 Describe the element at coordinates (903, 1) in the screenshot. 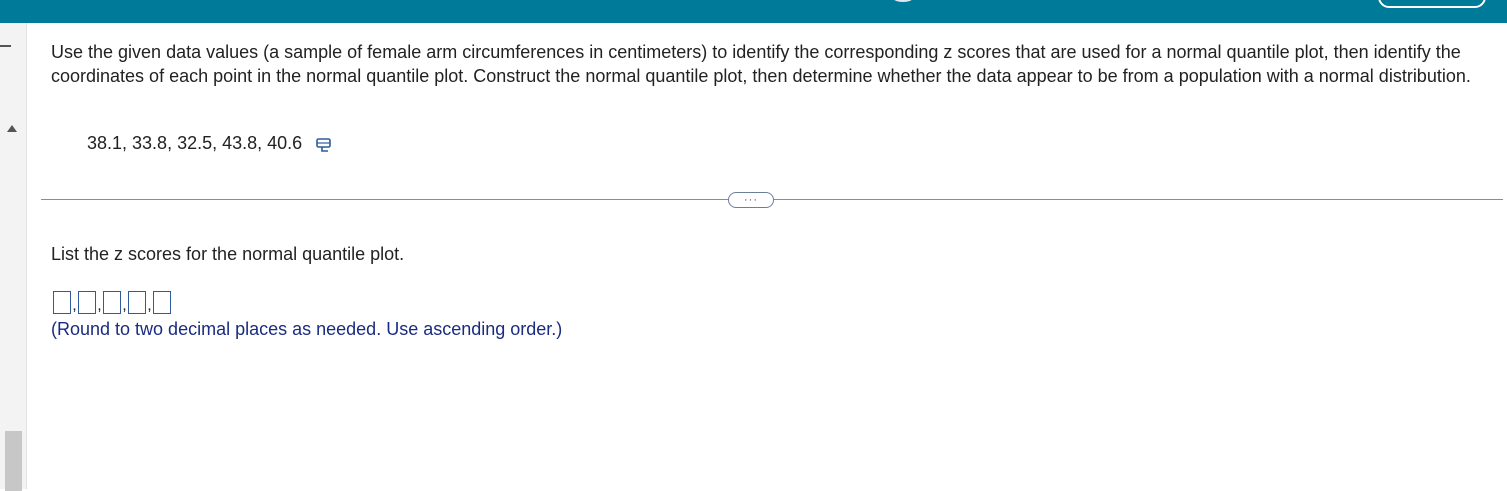

I see `top-bar-indicator` at that location.